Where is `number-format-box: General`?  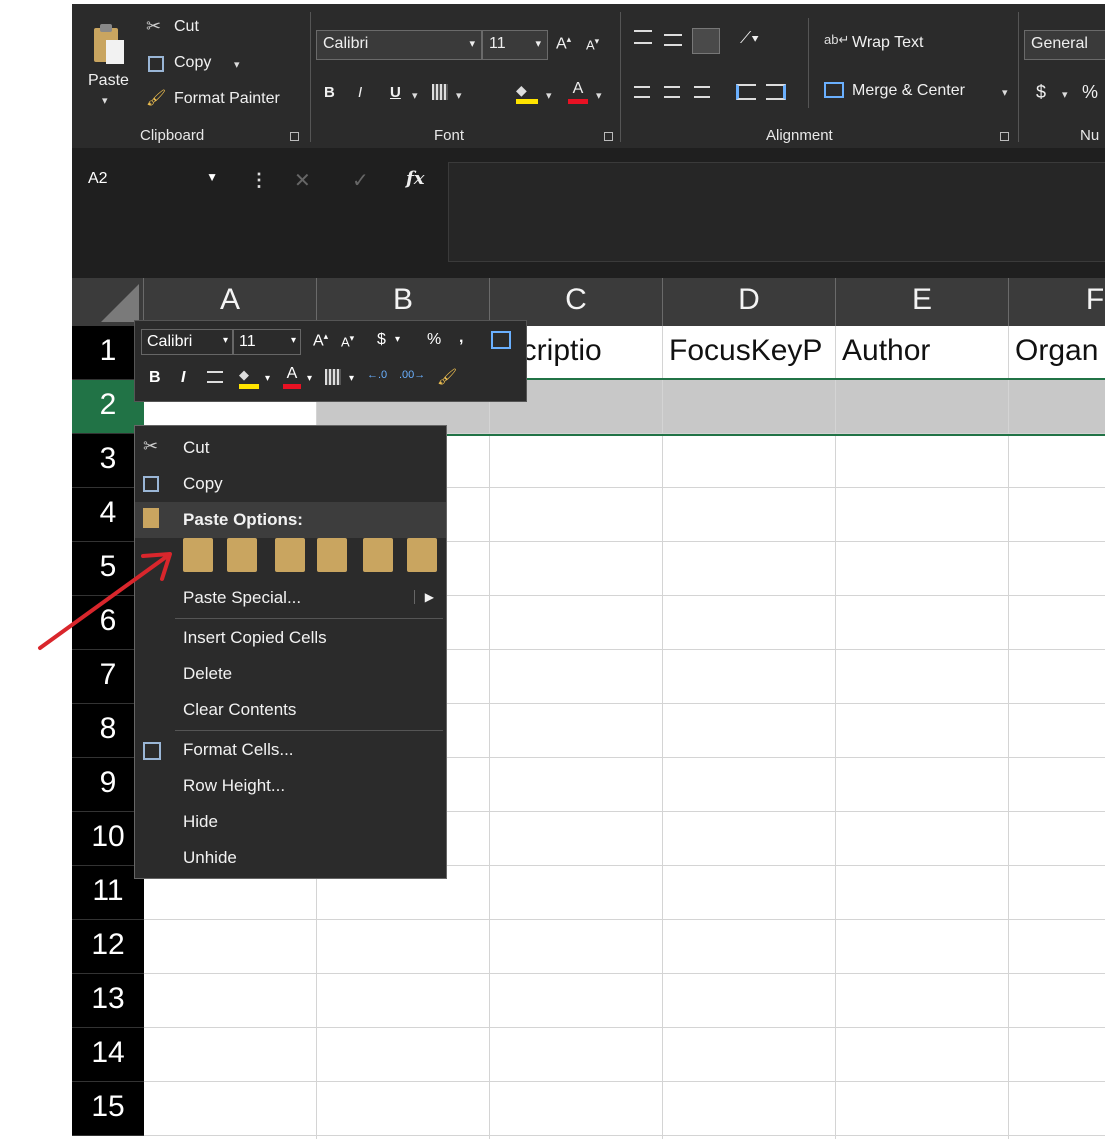 number-format-box: General is located at coordinates (1064, 45).